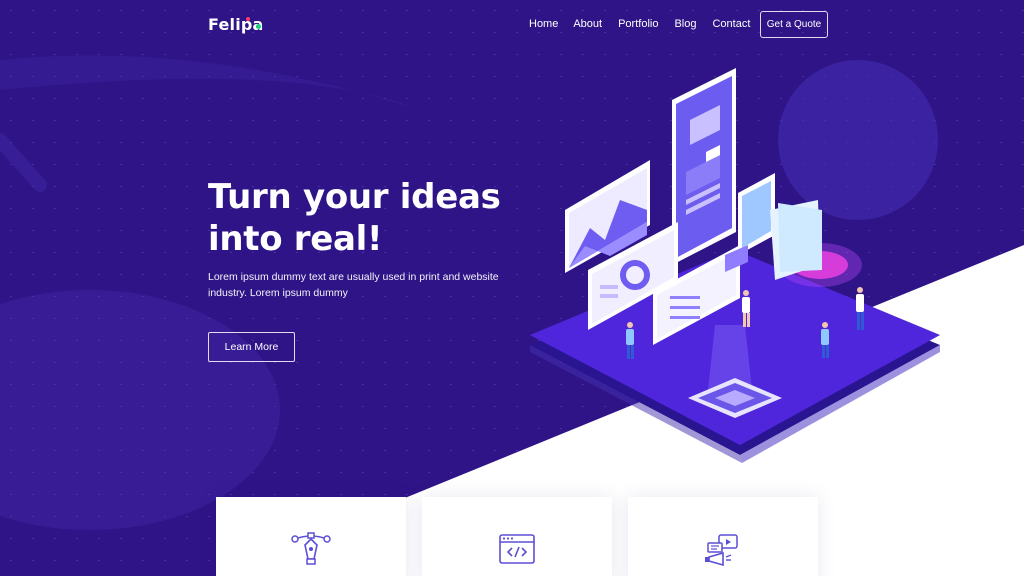 The height and width of the screenshot is (576, 1024). I want to click on get-a-quote-button: Get a Quote, so click(794, 24).